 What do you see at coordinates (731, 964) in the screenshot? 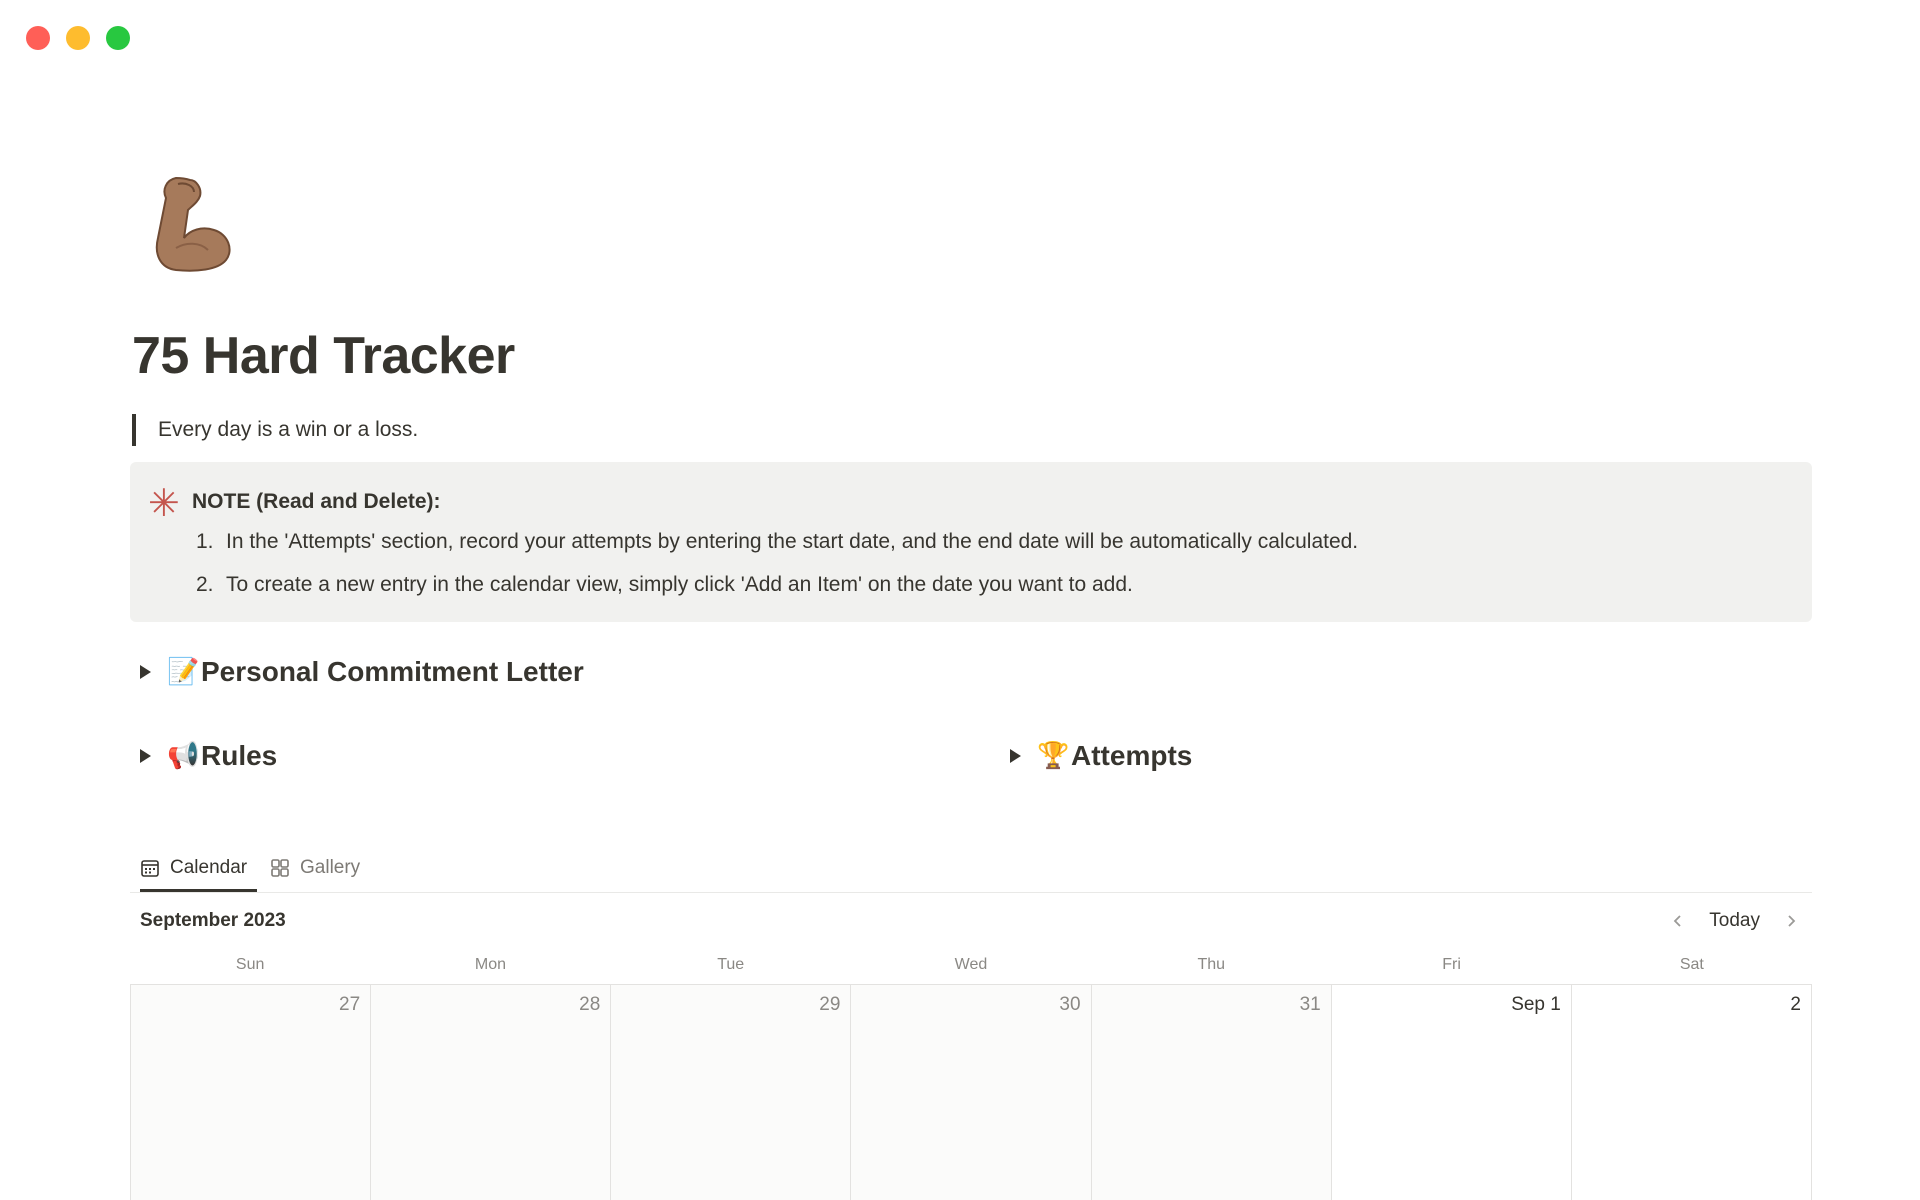
I see `weekday-label: Tue` at bounding box center [731, 964].